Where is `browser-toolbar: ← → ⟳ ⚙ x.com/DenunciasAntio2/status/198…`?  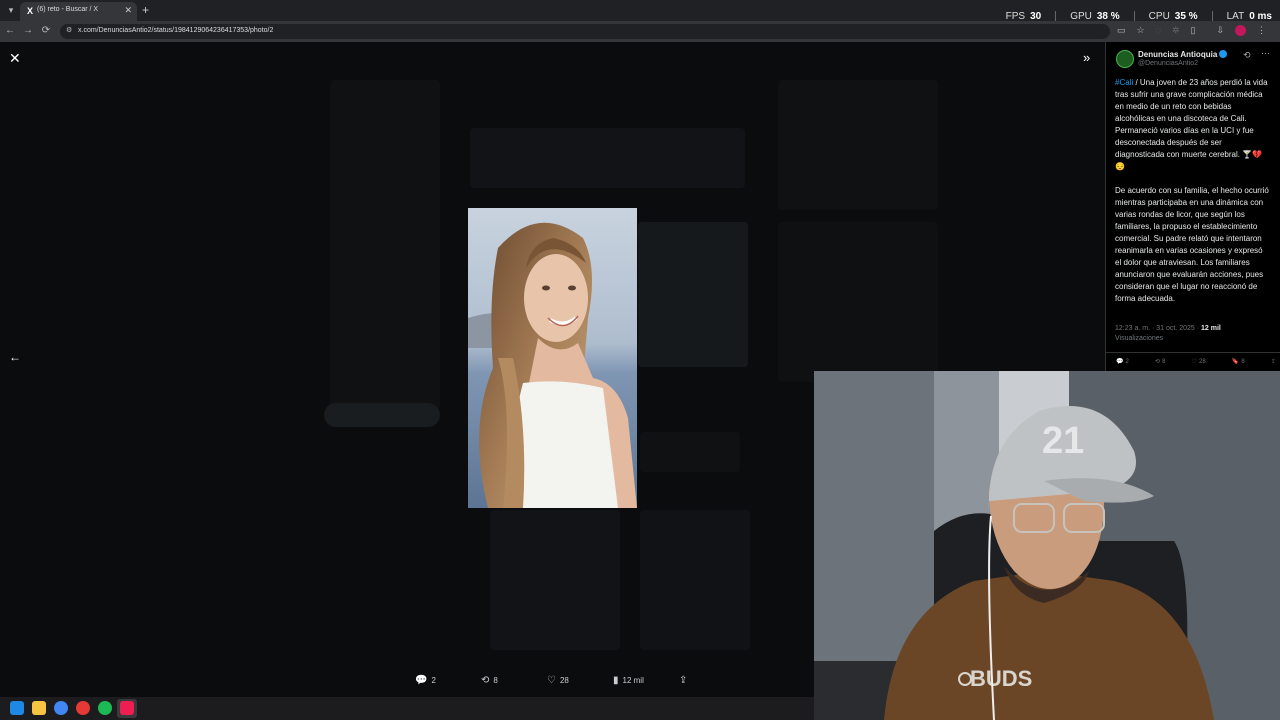
browser-toolbar: ← → ⟳ ⚙ x.com/DenunciasAntio2/status/198… is located at coordinates (640, 31).